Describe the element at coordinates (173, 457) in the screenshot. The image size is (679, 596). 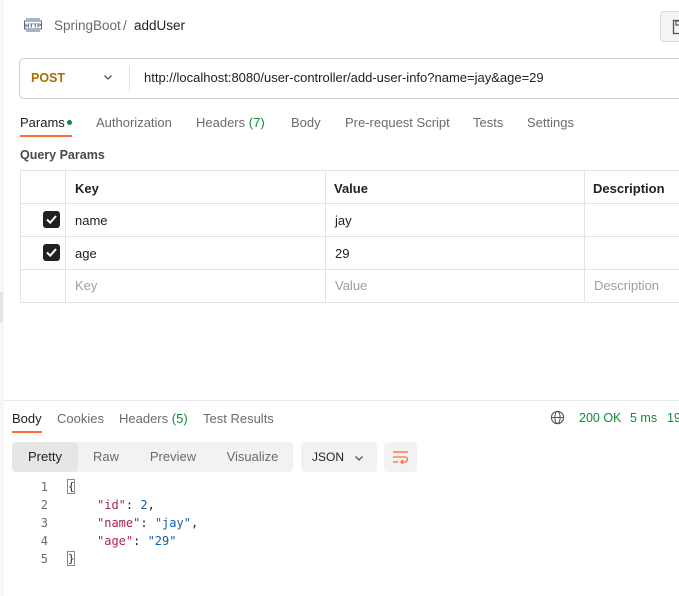
I see `view-preview-button: Preview` at that location.